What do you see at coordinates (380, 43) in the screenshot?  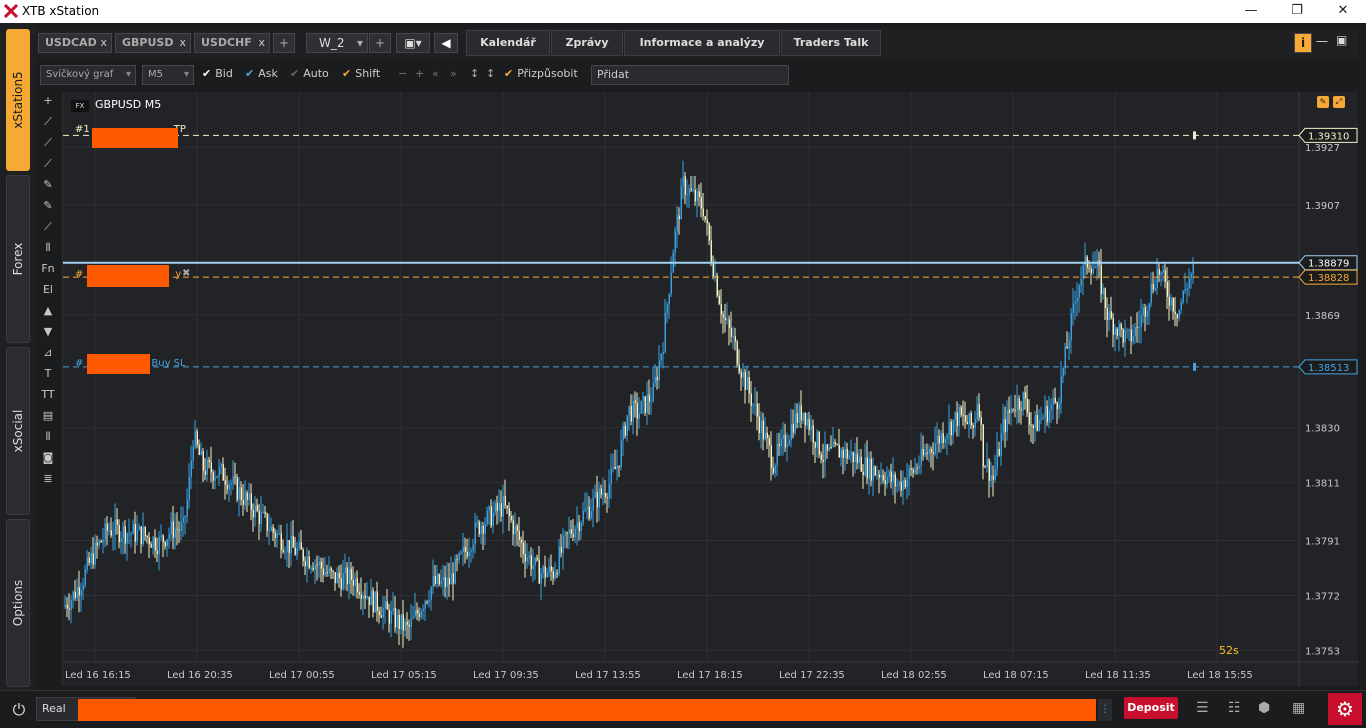 I see `add-workspace-button: +` at bounding box center [380, 43].